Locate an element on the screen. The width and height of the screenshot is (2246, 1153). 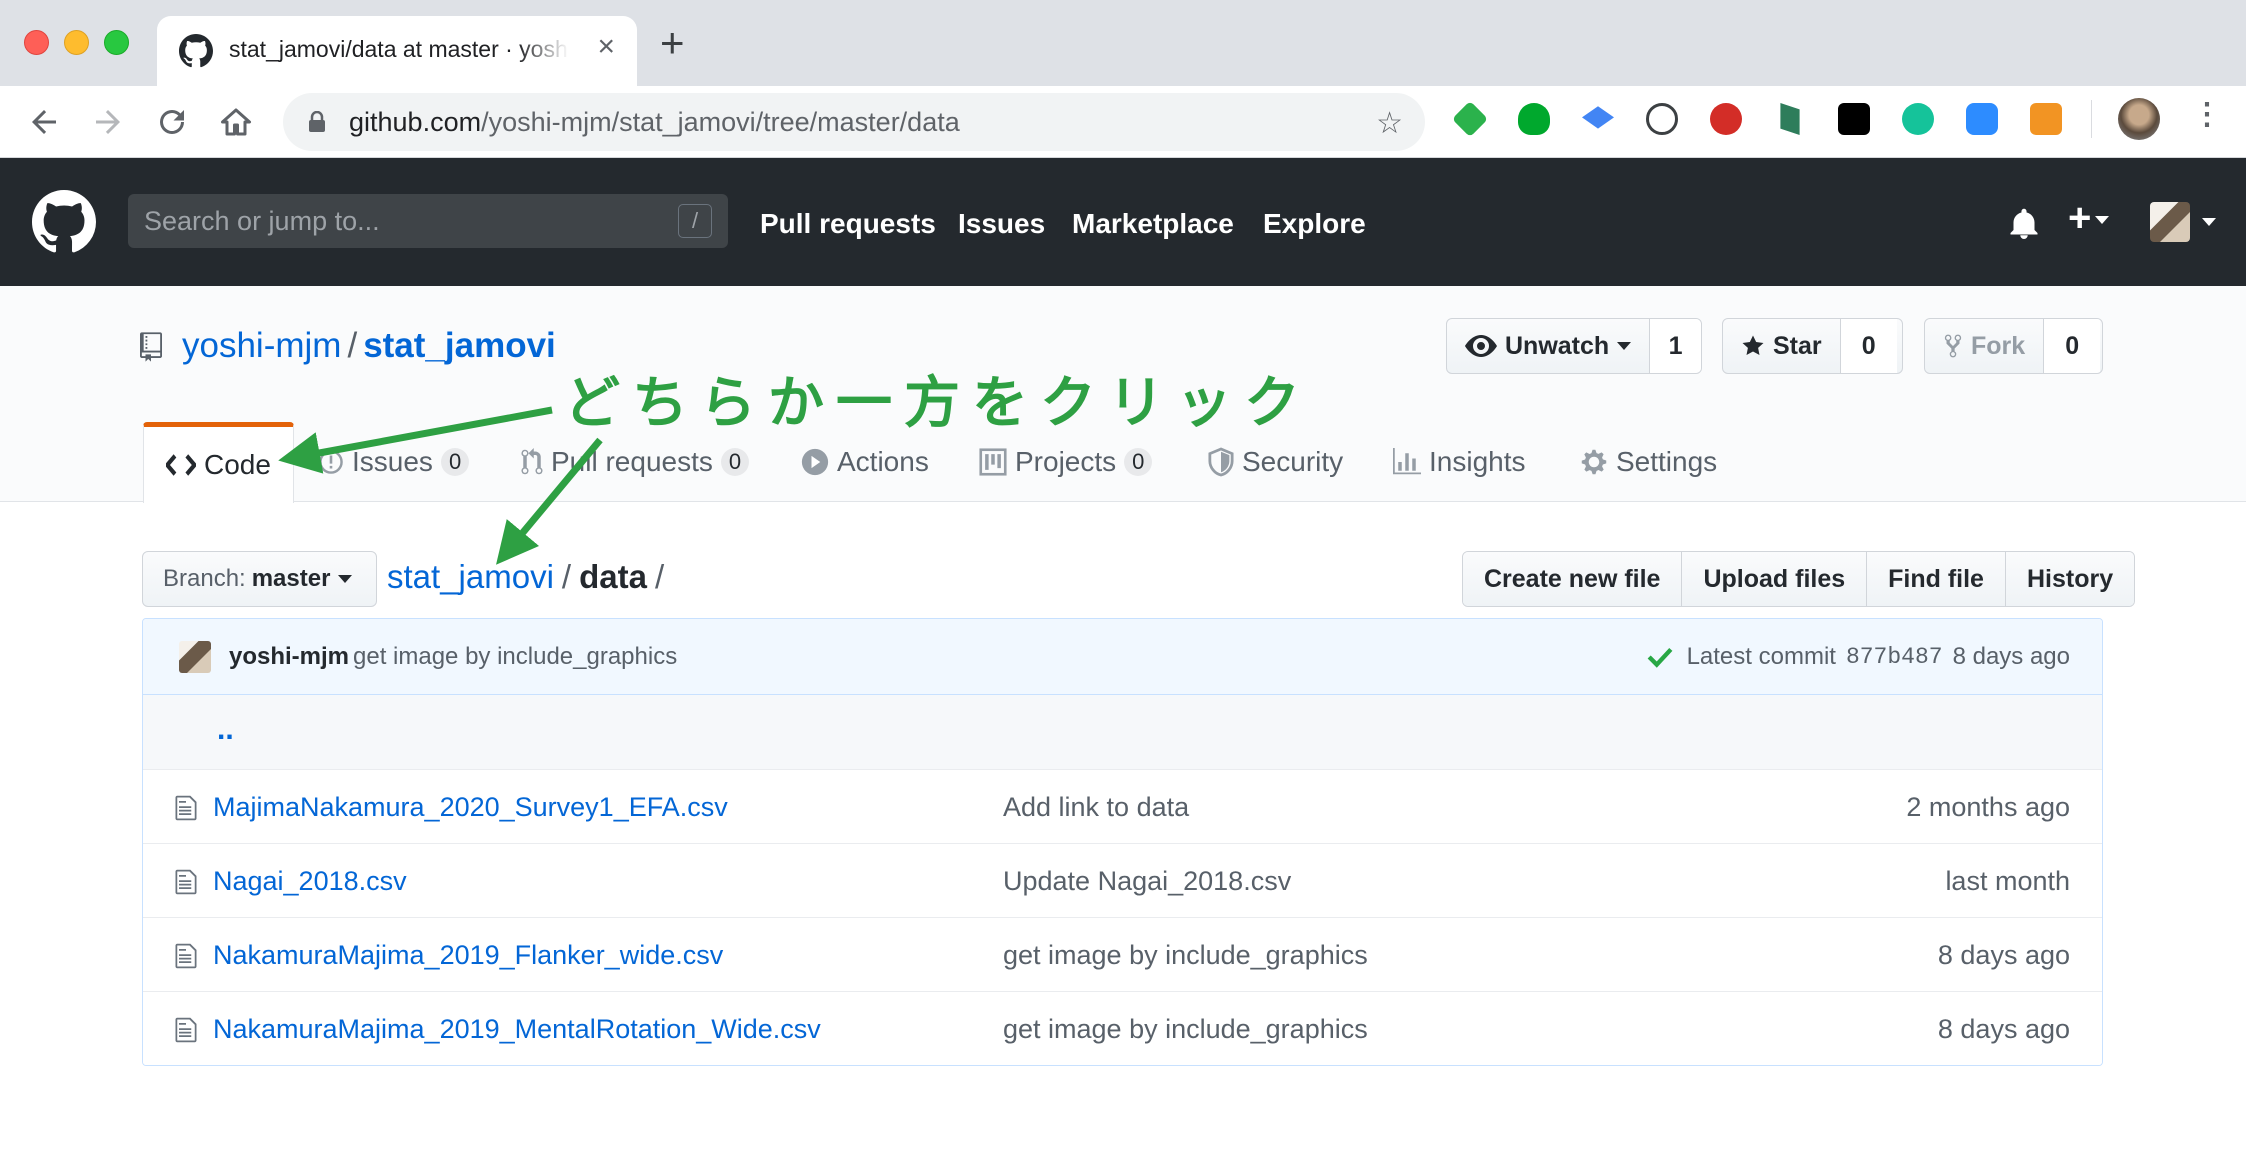
star-button-group: Star 0 is located at coordinates (1812, 346).